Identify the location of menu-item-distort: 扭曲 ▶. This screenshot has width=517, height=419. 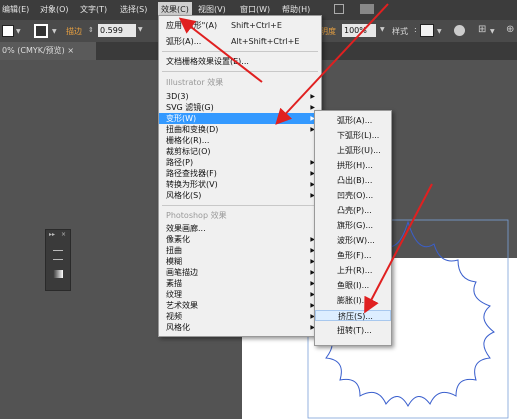
(240, 250).